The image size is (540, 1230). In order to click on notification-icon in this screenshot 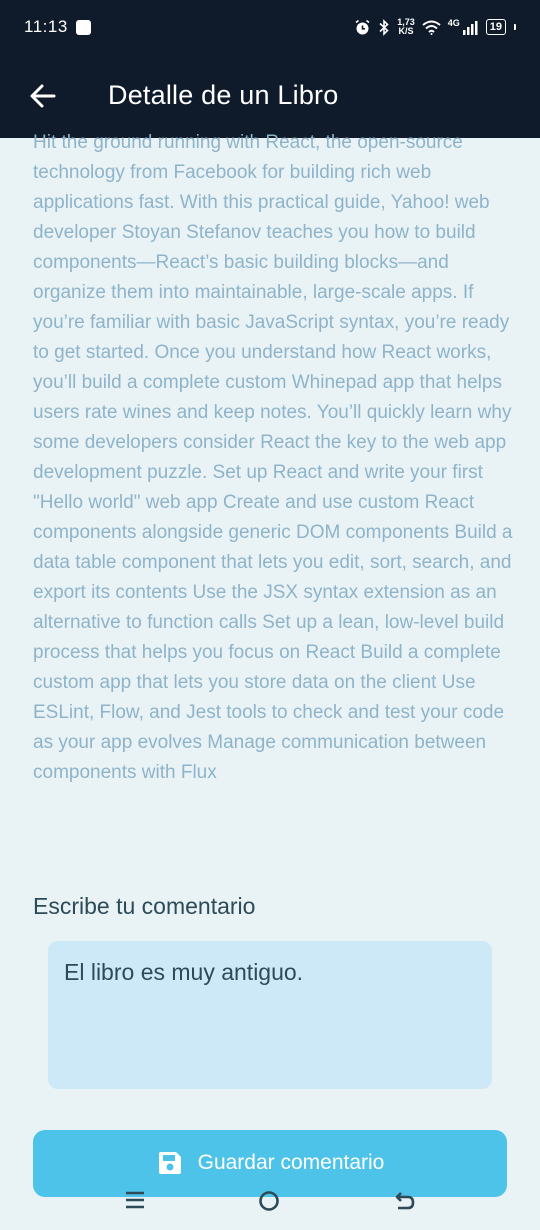, I will do `click(83, 27)`.